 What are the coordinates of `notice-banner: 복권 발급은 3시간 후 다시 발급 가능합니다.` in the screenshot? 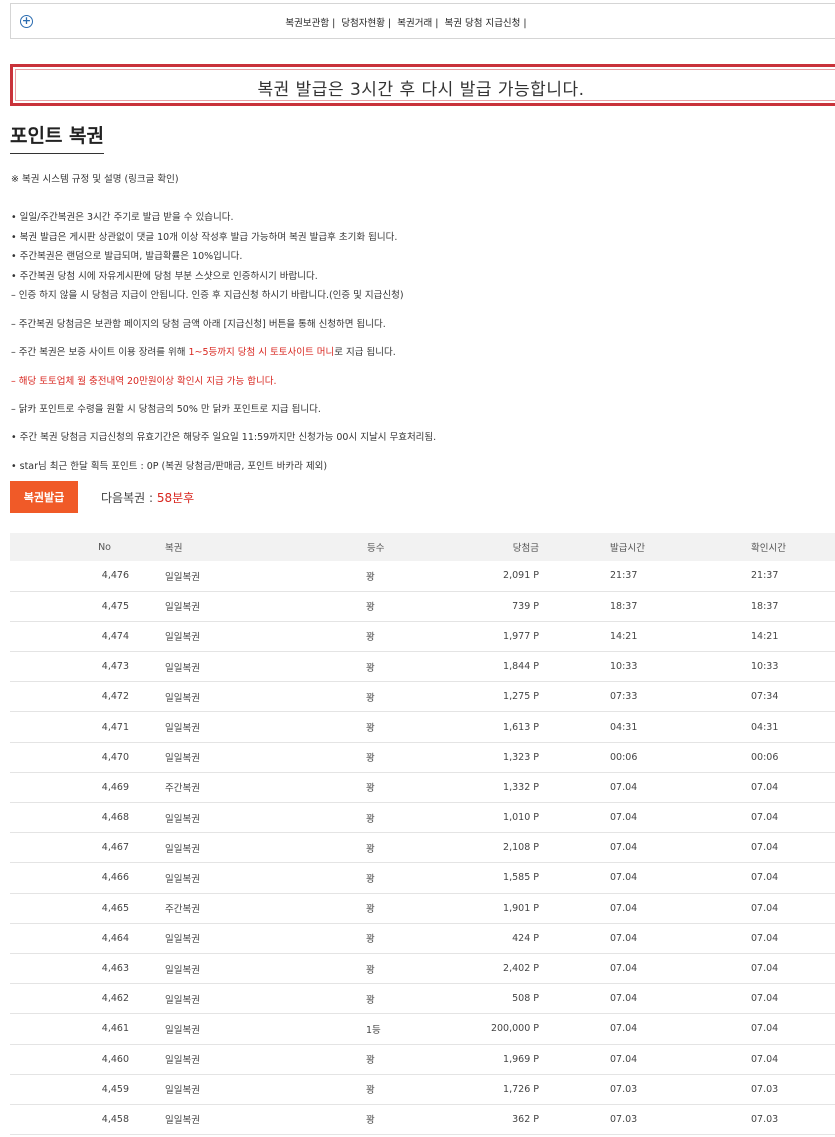 It's located at (422, 85).